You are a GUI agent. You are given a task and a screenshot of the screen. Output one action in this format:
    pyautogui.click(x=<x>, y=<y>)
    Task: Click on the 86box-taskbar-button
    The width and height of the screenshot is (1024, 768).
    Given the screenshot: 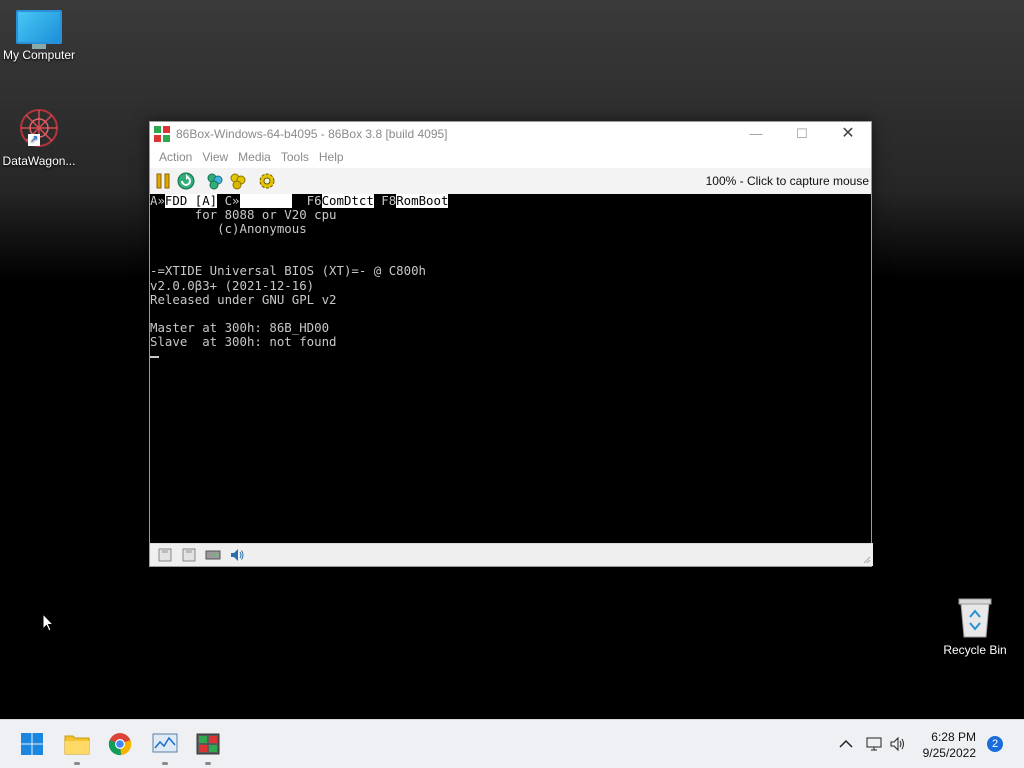 What is the action you would take?
    pyautogui.click(x=208, y=746)
    